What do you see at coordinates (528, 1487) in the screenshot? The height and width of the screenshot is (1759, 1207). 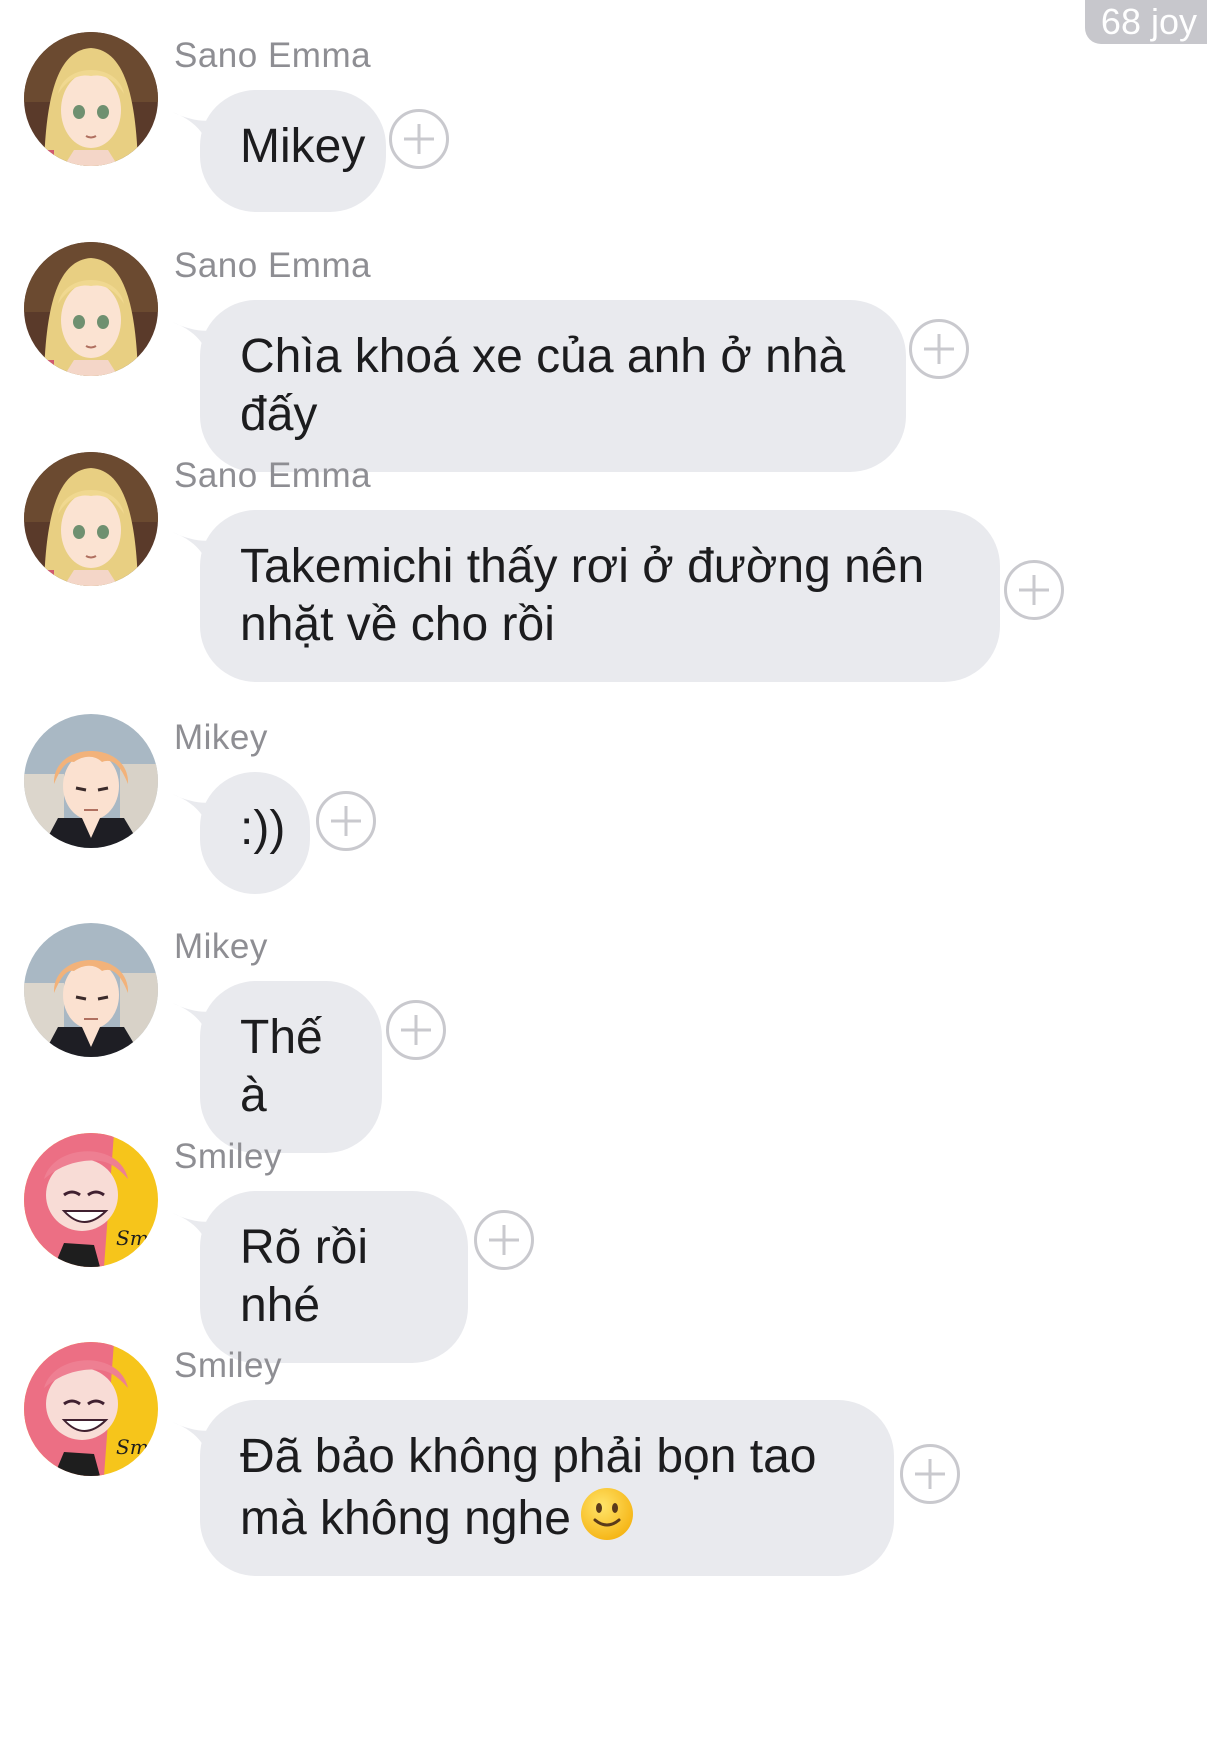 I see `message-text: Đã bảo không phải bọn tao mà không nghe` at bounding box center [528, 1487].